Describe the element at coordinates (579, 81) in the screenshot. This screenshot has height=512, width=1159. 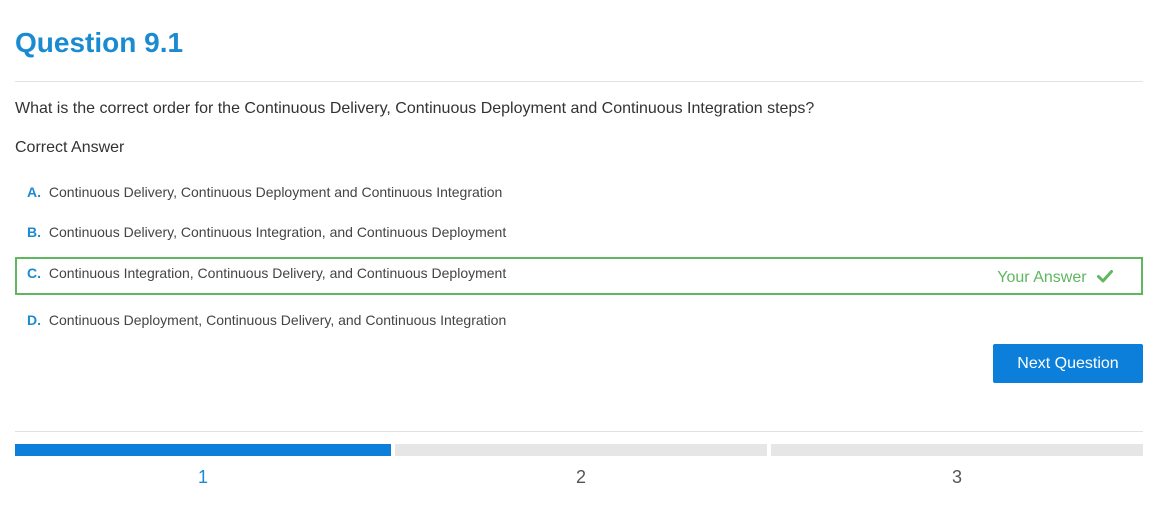
I see `header-divider` at that location.